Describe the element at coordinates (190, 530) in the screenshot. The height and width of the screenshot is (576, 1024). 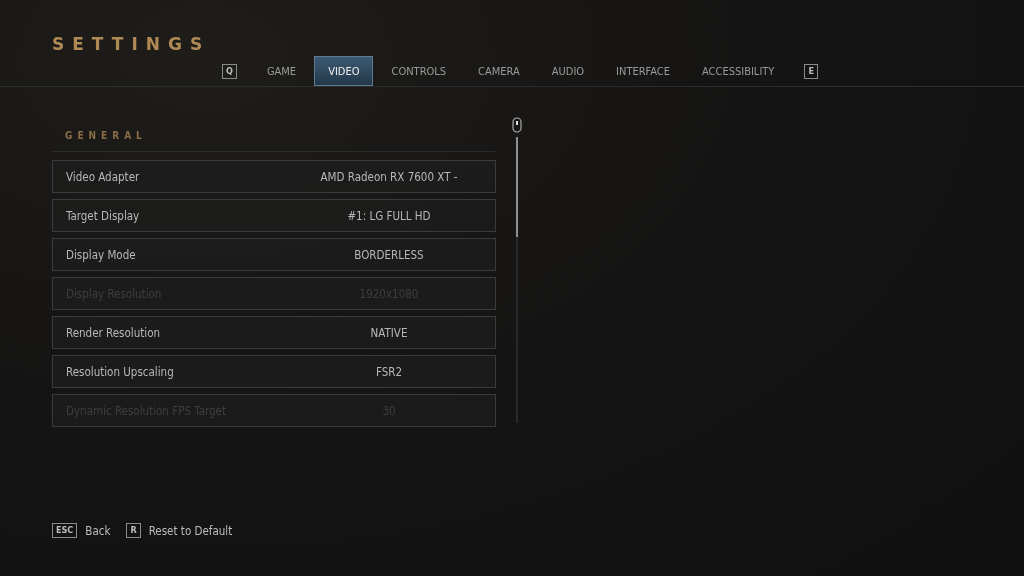
I see `hint-label: Reset to Default` at that location.